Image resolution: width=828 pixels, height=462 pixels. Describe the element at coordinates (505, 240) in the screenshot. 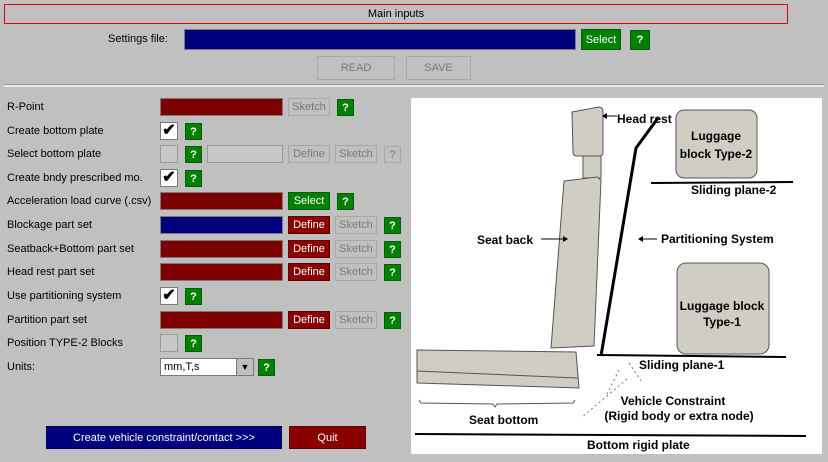

I see `label-seat-back: Seat back` at that location.